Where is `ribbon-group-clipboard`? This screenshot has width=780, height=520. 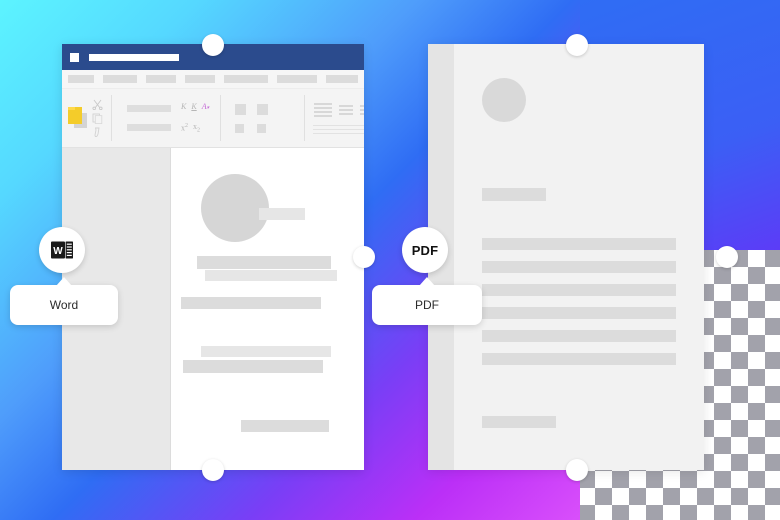
ribbon-group-clipboard is located at coordinates (85, 118).